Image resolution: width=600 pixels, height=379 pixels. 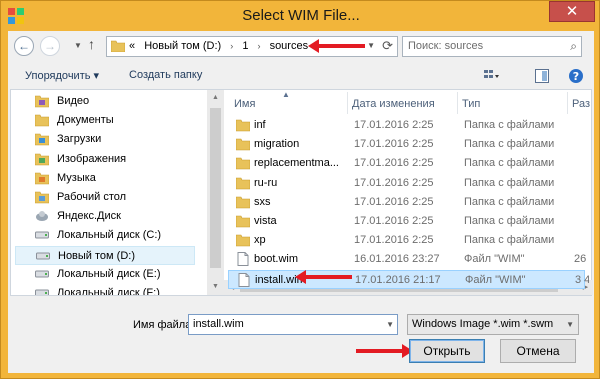 What do you see at coordinates (115, 289) in the screenshot?
I see `sidebar-item: Локальный диск (F:)` at bounding box center [115, 289].